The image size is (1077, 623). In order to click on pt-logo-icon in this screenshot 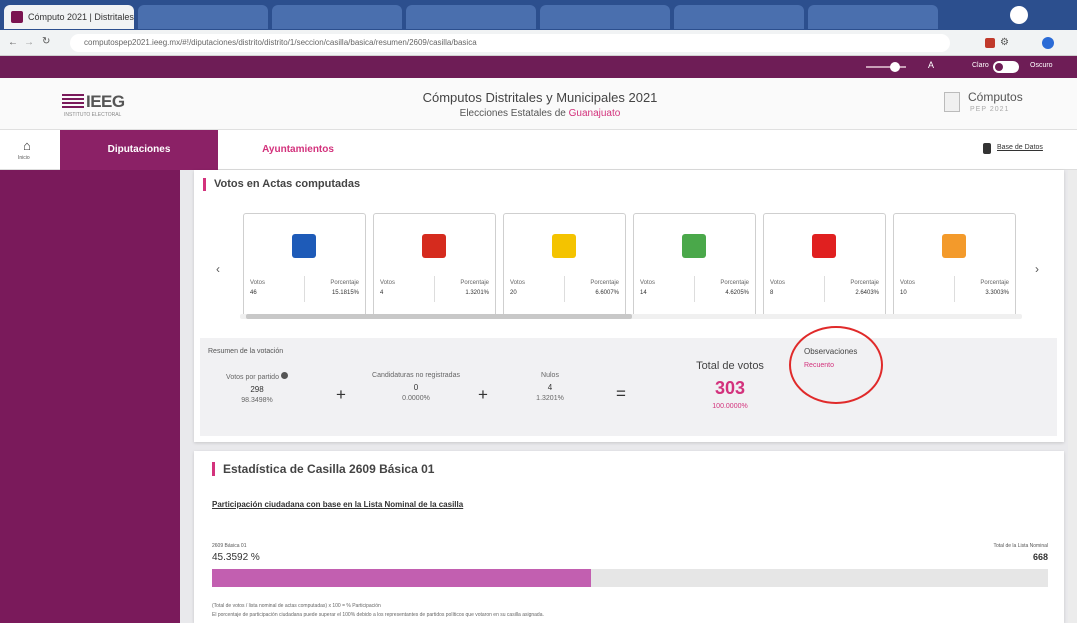, I will do `click(824, 246)`.